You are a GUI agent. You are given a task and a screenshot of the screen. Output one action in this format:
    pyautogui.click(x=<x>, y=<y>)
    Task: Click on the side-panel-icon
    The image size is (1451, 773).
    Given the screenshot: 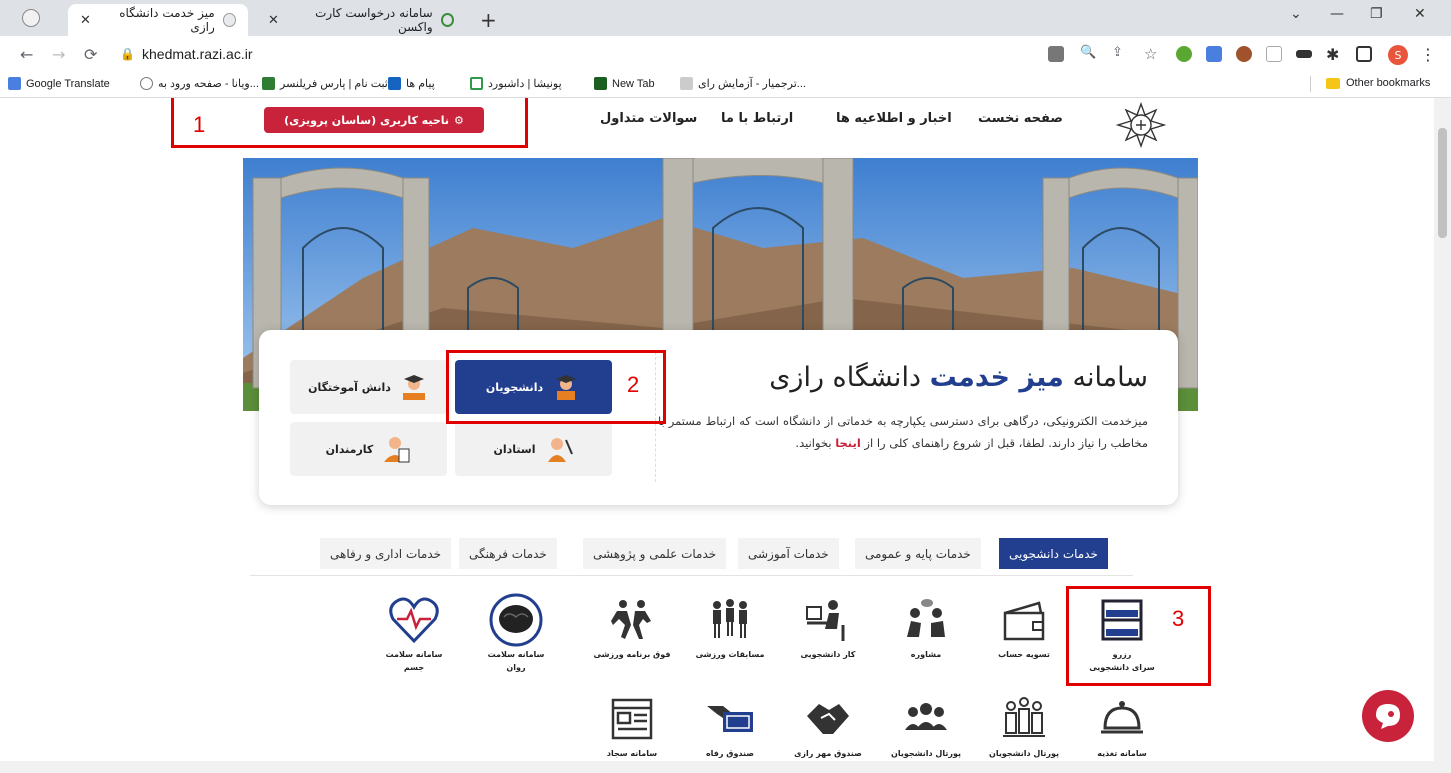 What is the action you would take?
    pyautogui.click(x=1364, y=54)
    